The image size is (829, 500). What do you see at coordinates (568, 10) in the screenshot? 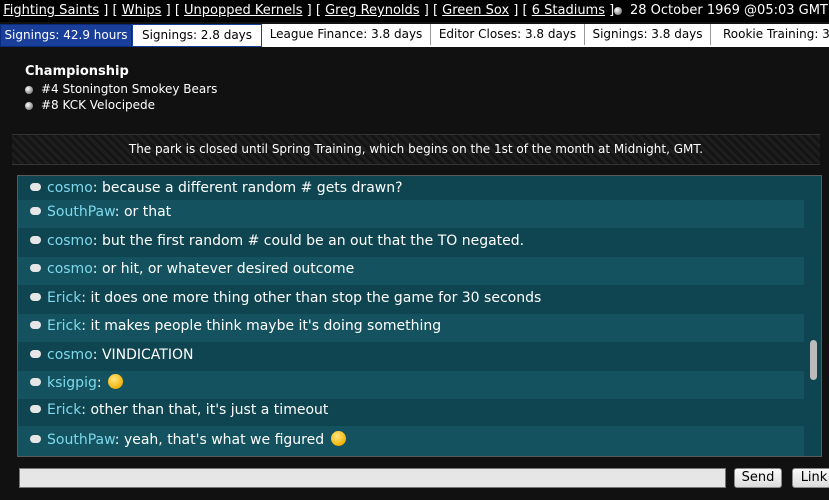
I see `nav-link-stadiums: 6 Stadiums` at bounding box center [568, 10].